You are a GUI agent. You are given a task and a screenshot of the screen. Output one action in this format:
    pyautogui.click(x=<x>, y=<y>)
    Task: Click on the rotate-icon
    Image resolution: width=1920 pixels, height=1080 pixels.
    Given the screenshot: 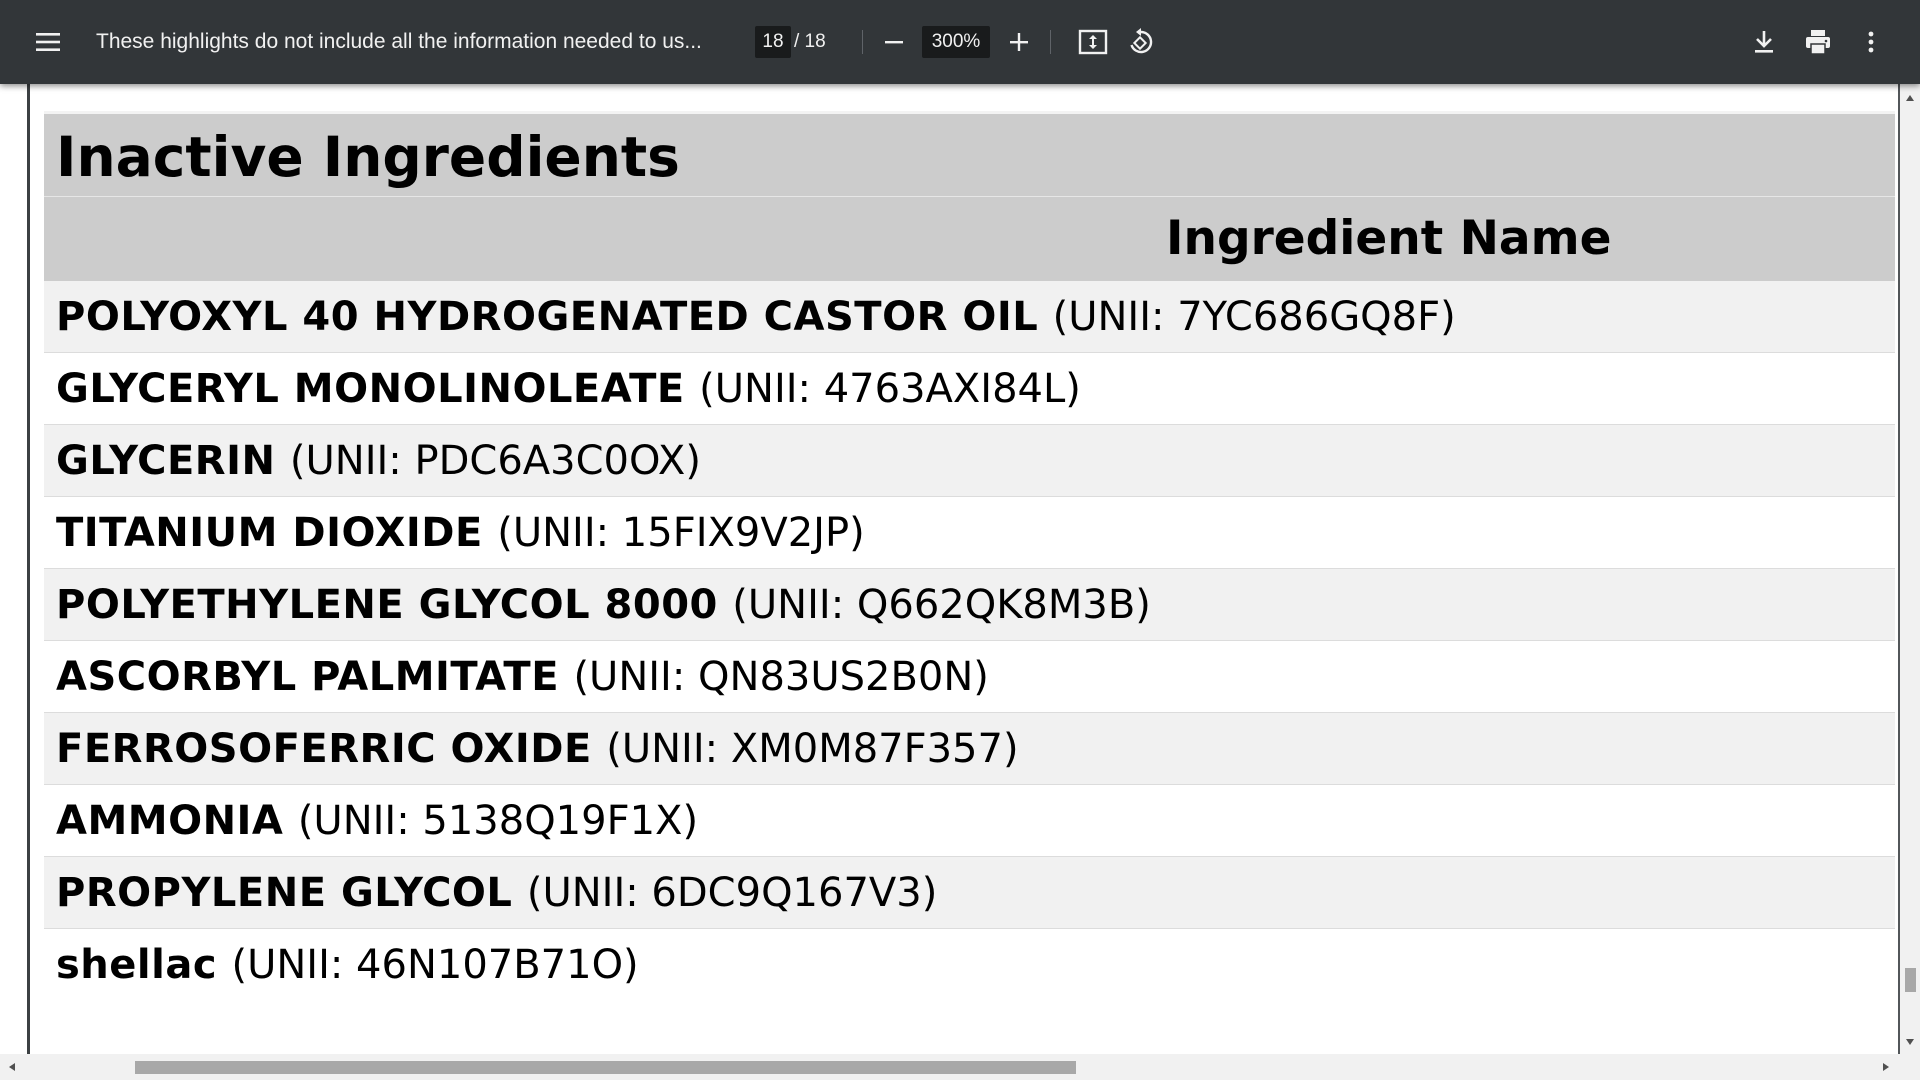 What is the action you would take?
    pyautogui.click(x=1141, y=42)
    